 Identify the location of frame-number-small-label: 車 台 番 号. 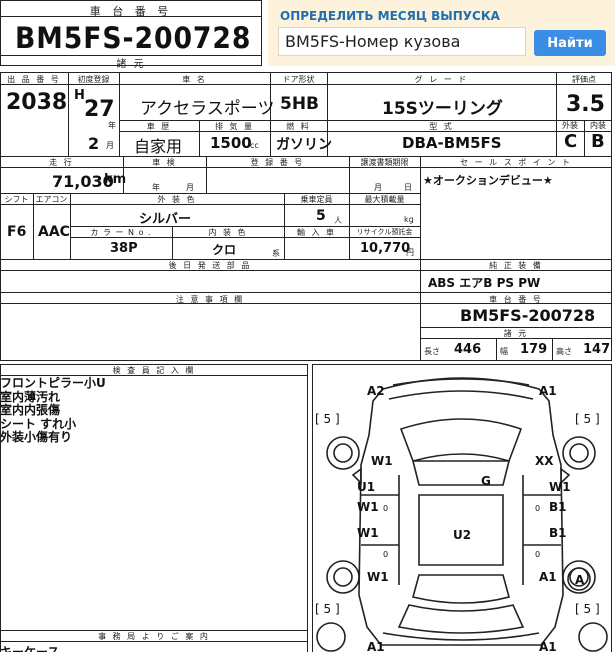
(516, 299).